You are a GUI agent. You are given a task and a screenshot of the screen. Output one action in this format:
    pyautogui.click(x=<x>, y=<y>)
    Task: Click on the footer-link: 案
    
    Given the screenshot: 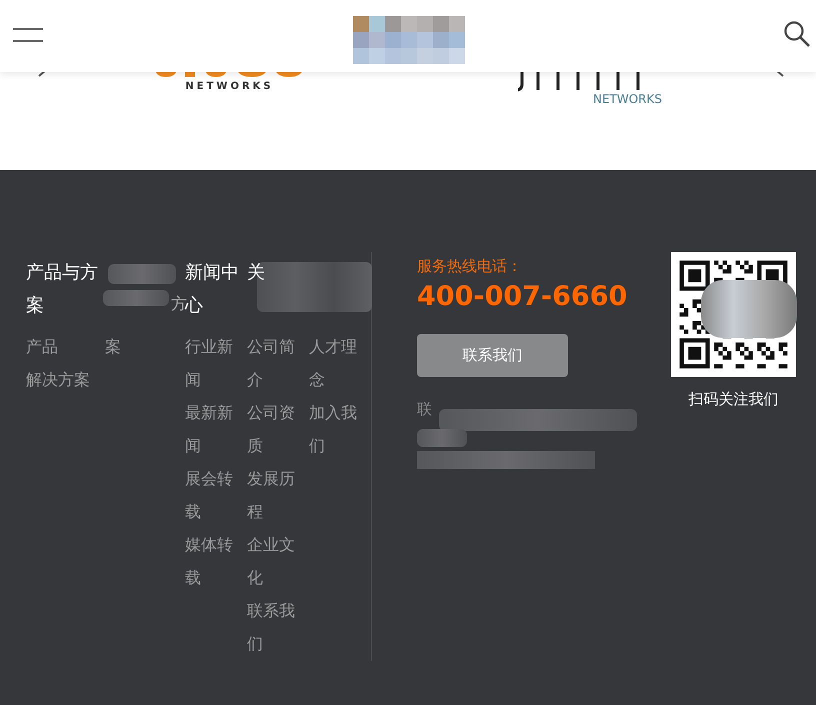 What is the action you would take?
    pyautogui.click(x=130, y=346)
    